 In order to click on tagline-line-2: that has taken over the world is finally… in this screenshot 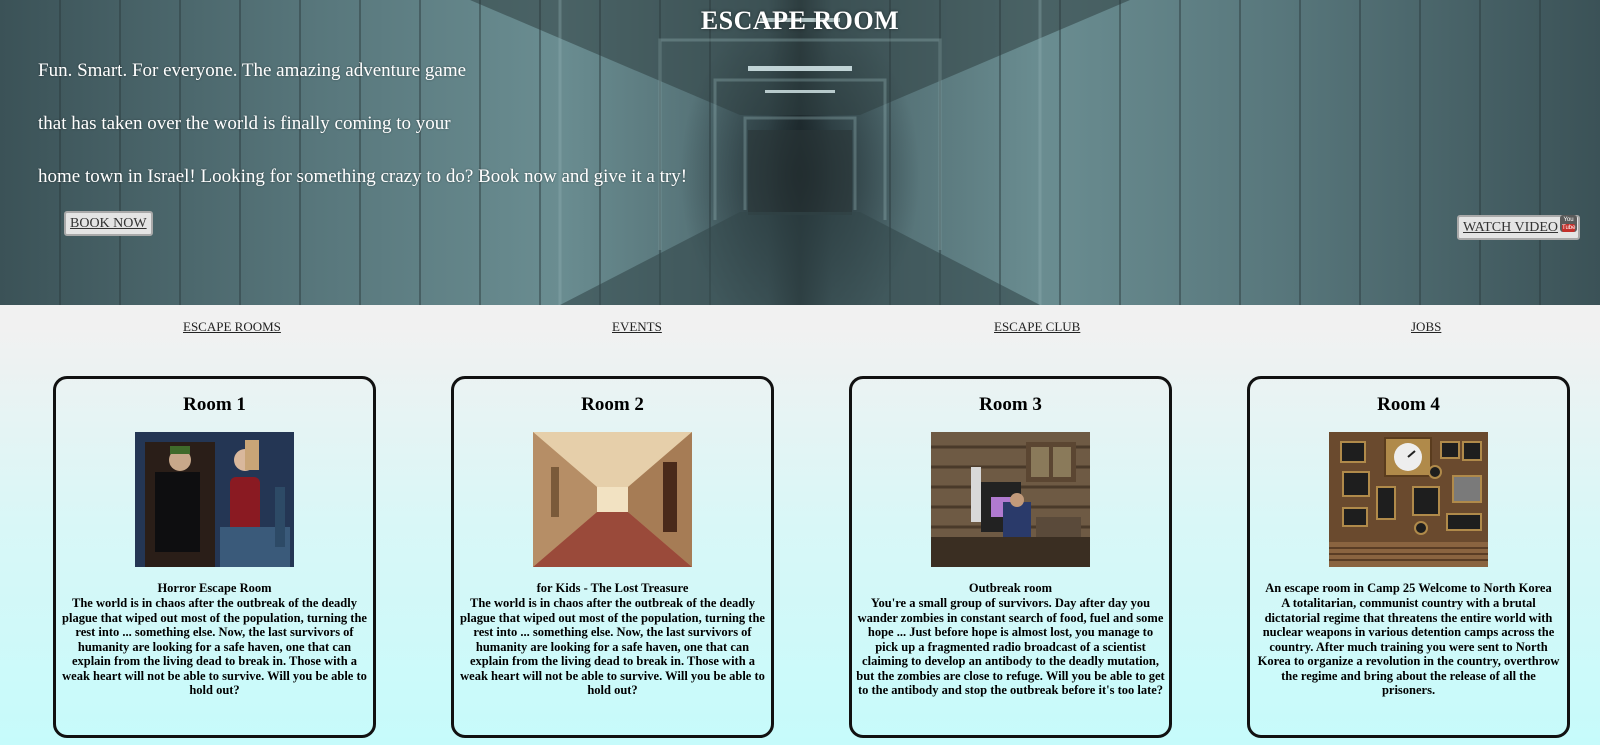, I will do `click(244, 123)`.